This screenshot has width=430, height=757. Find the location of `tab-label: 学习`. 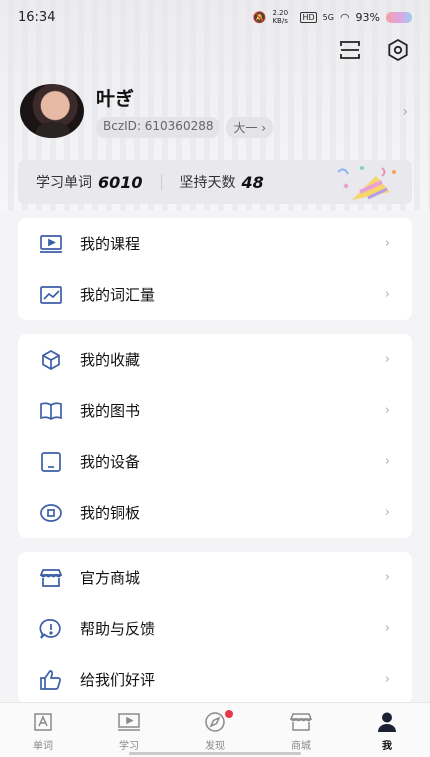

tab-label: 学习 is located at coordinates (129, 746).